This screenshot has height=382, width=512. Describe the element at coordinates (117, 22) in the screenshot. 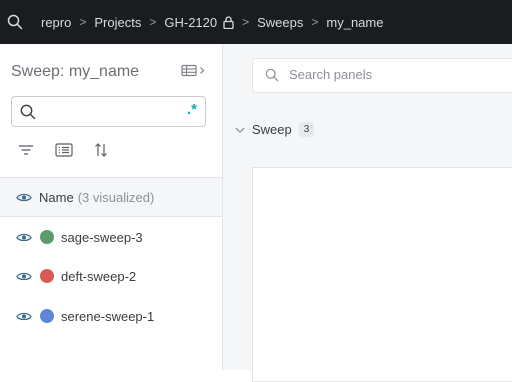

I see `breadcrumb-projects: Projects` at that location.